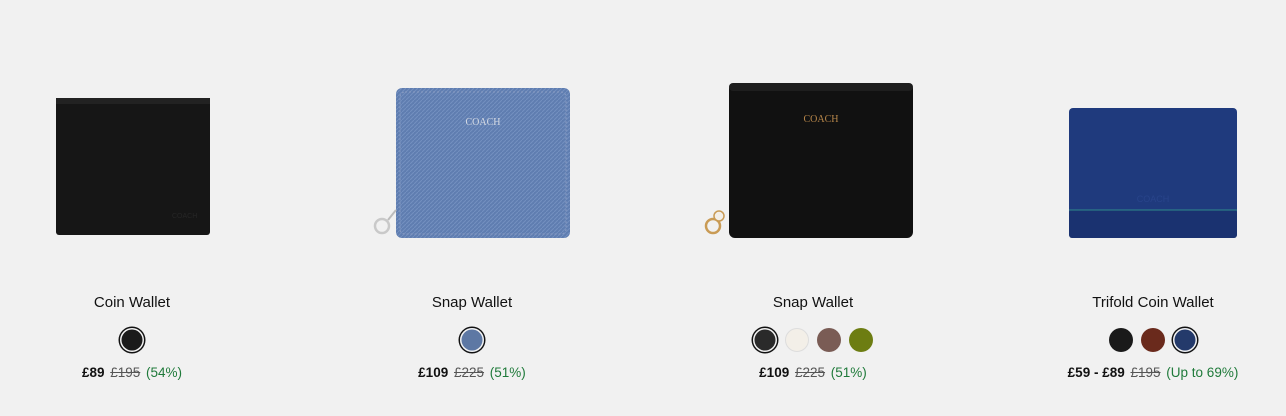 This screenshot has width=1286, height=416. Describe the element at coordinates (93, 372) in the screenshot. I see `current-price: £89` at that location.